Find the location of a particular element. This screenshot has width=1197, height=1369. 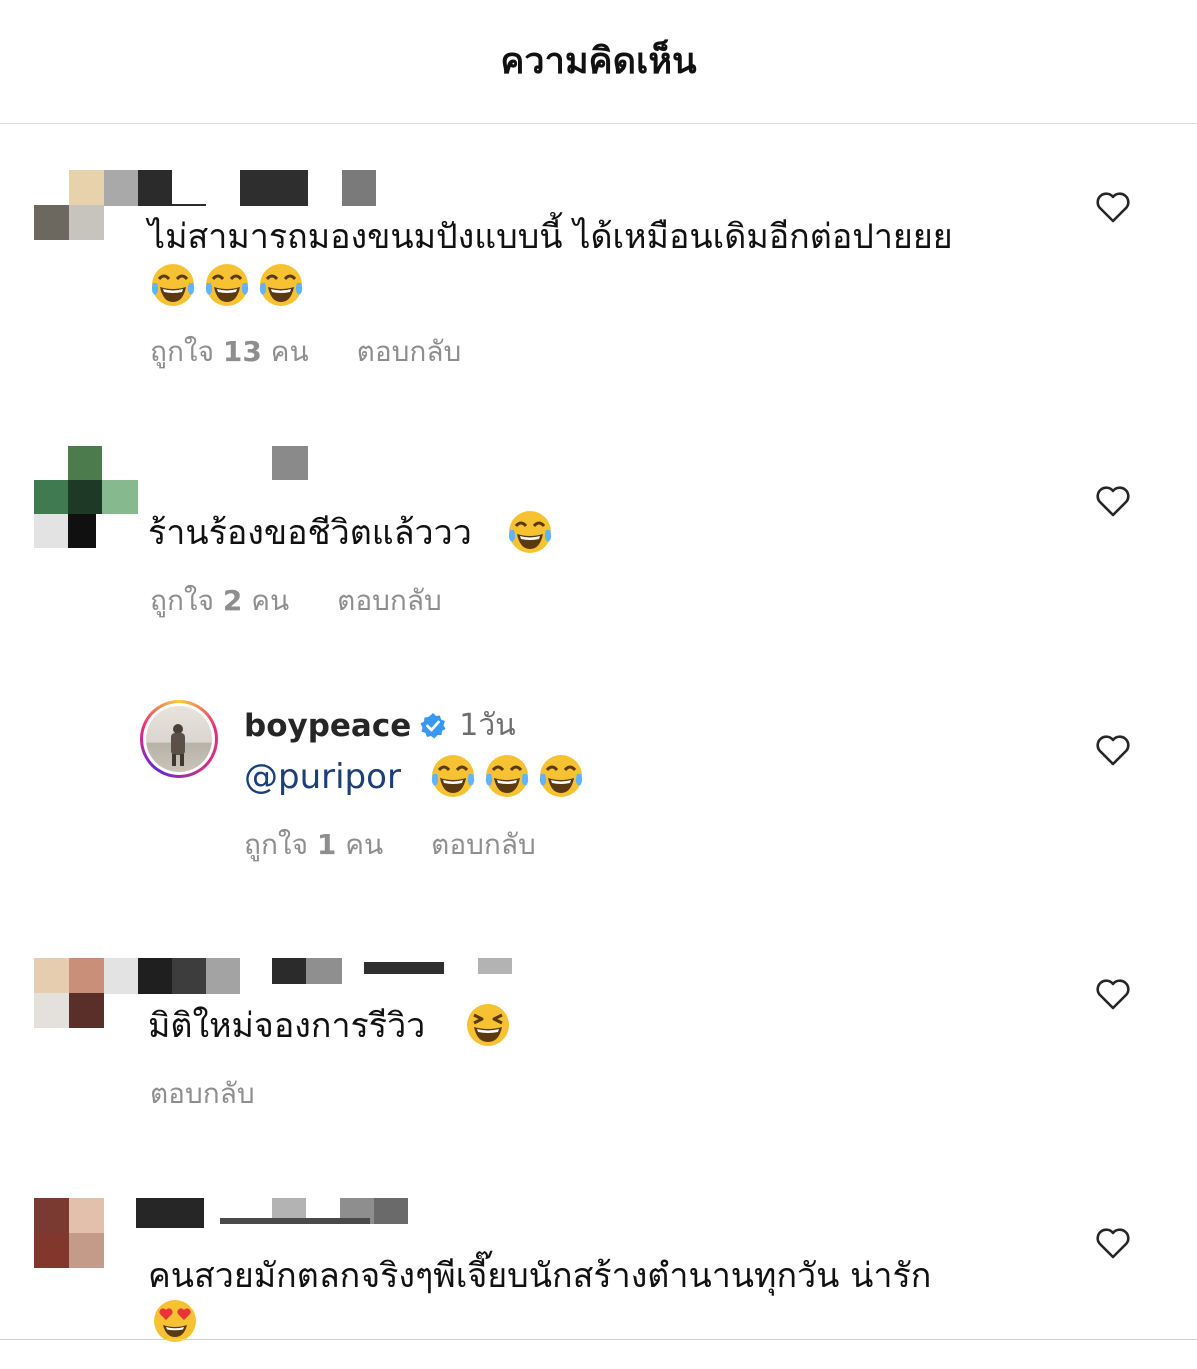

comment-meta: ถูกใจ 13 คน ตอบกลับ is located at coordinates (305, 352).